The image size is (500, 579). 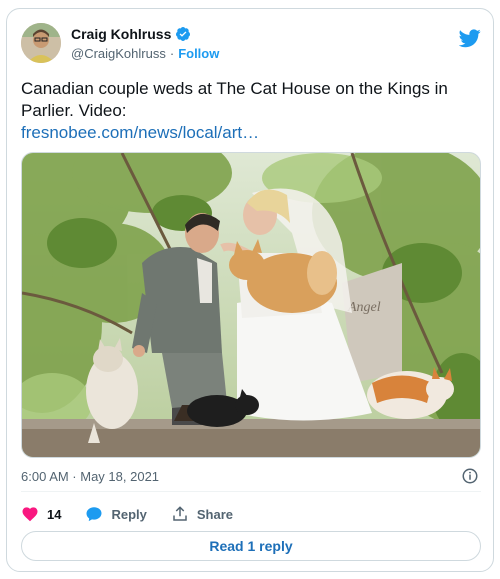 I want to click on reply-label: Reply, so click(x=129, y=514).